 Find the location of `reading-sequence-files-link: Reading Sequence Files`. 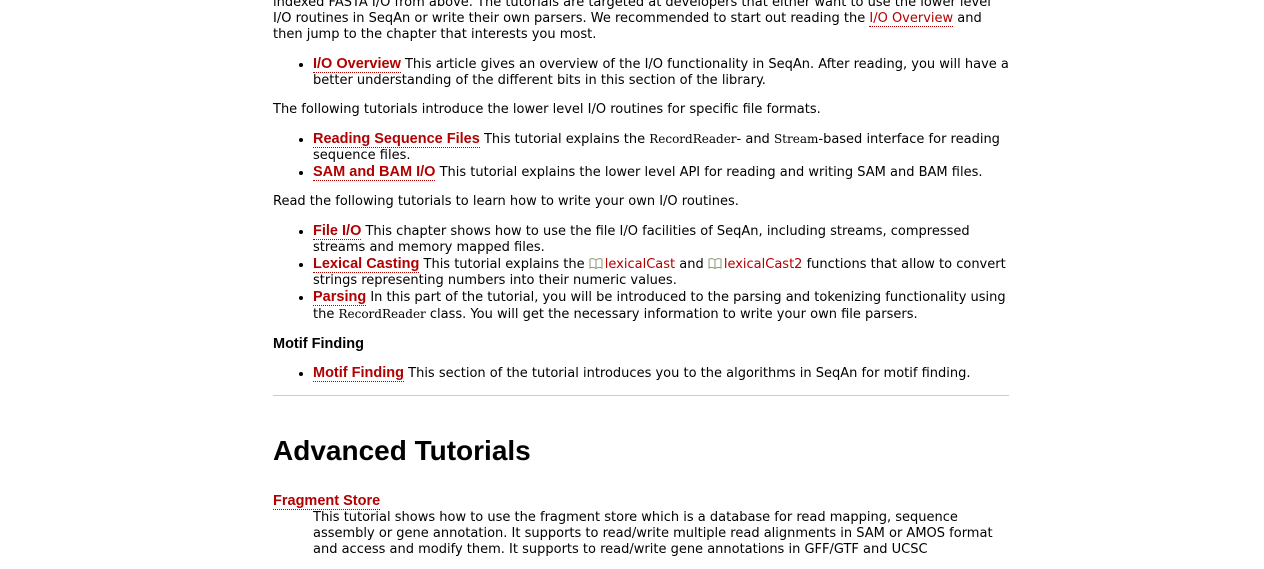

reading-sequence-files-link: Reading Sequence Files is located at coordinates (396, 139).